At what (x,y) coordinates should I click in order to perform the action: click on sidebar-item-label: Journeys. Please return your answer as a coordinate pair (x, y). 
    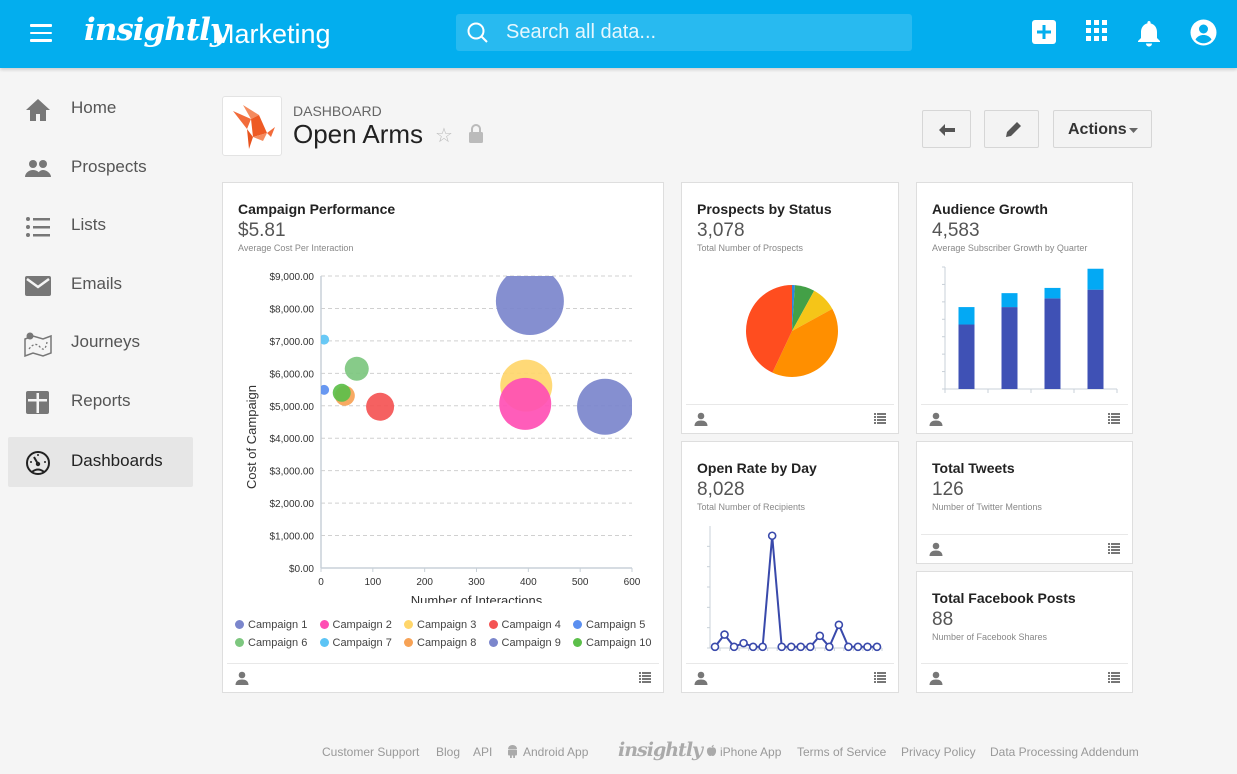
    Looking at the image, I should click on (105, 341).